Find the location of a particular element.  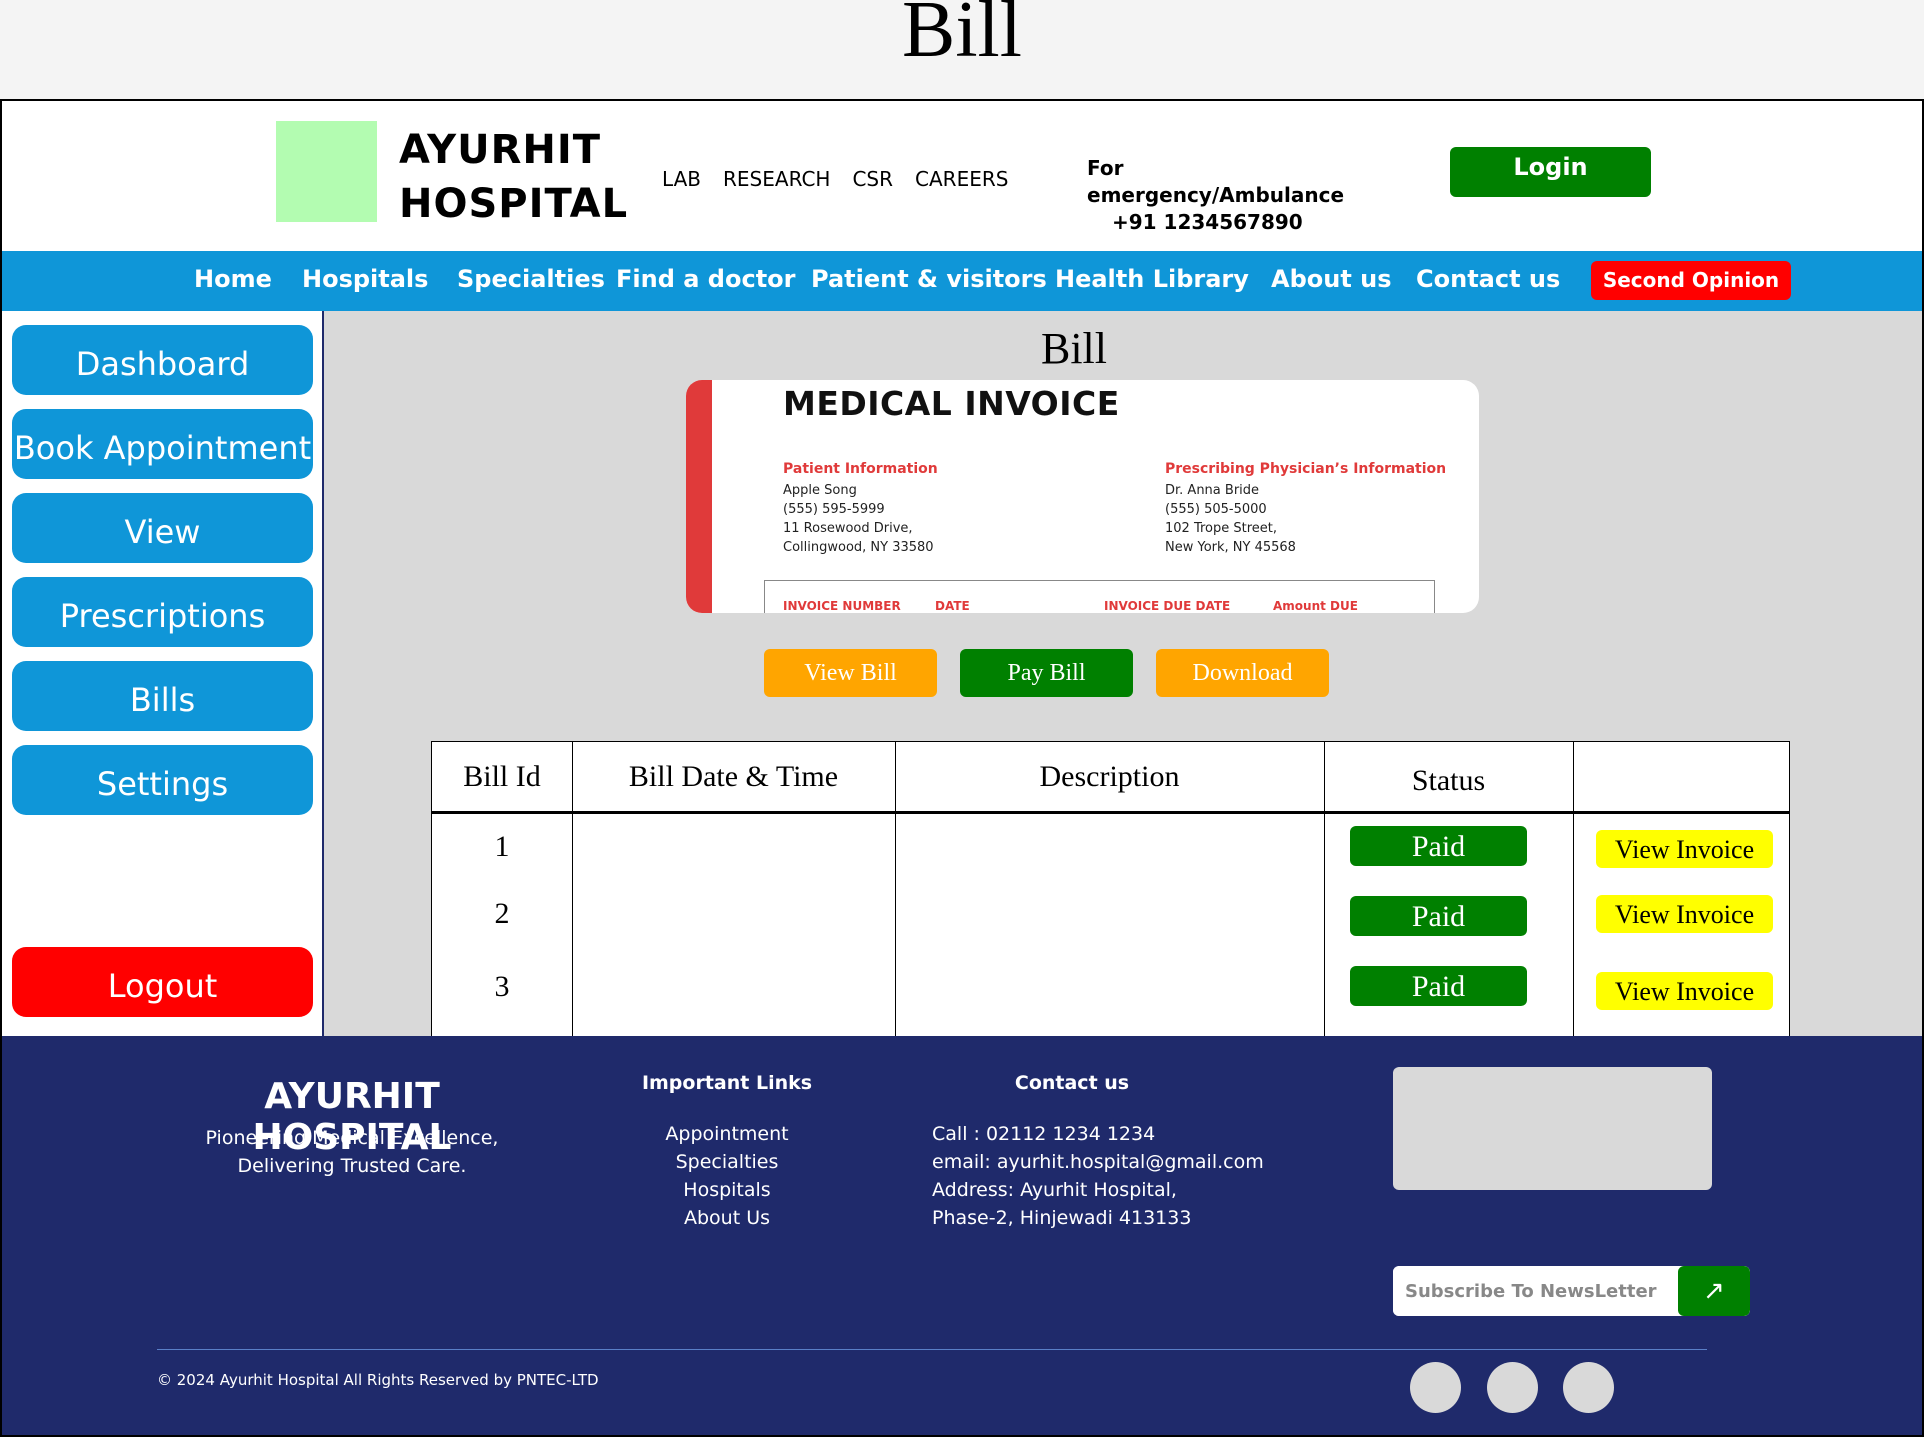

contact-address-1: Address: Ayurhit Hospital, is located at coordinates (1054, 1190).